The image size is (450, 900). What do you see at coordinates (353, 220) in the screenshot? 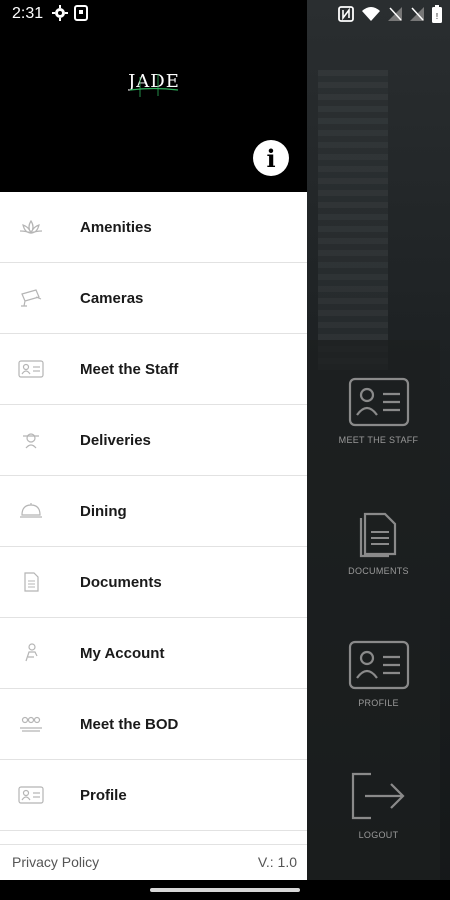
I see `building-image` at bounding box center [353, 220].